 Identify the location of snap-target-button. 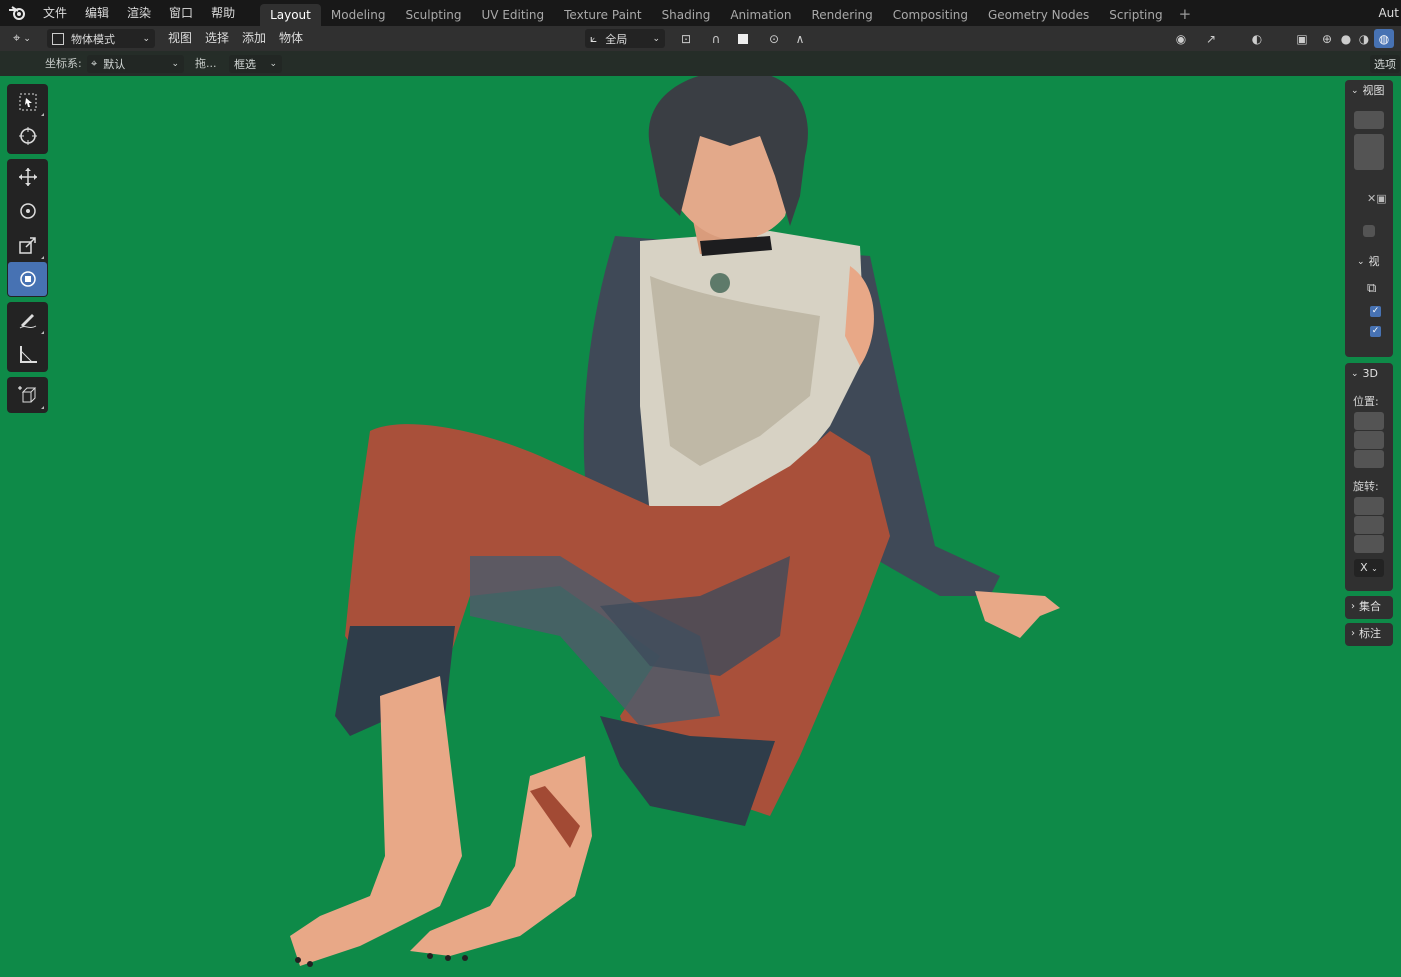
(743, 38).